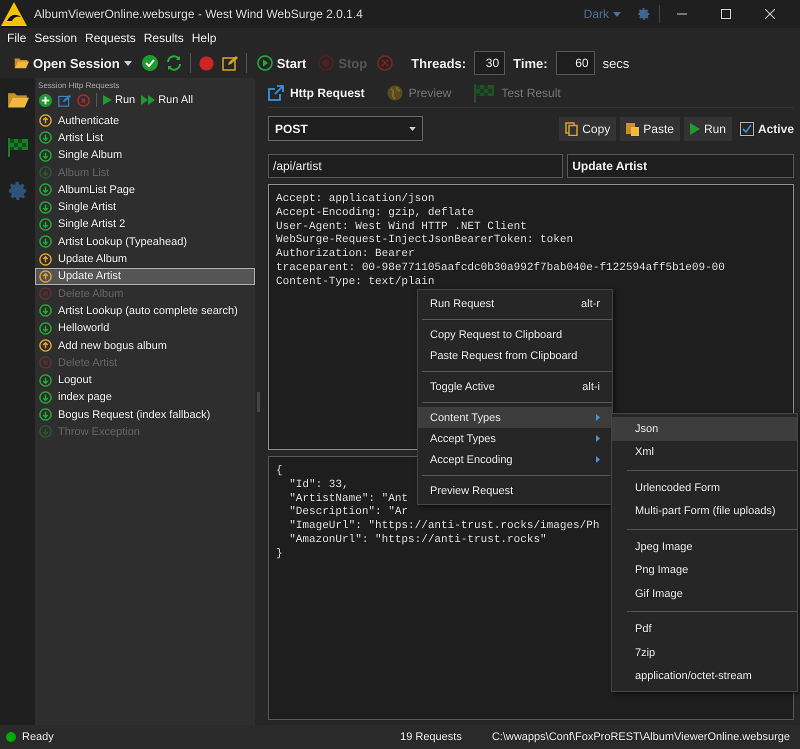 This screenshot has height=749, width=800. Describe the element at coordinates (530, 63) in the screenshot. I see `time-label: Time:` at that location.